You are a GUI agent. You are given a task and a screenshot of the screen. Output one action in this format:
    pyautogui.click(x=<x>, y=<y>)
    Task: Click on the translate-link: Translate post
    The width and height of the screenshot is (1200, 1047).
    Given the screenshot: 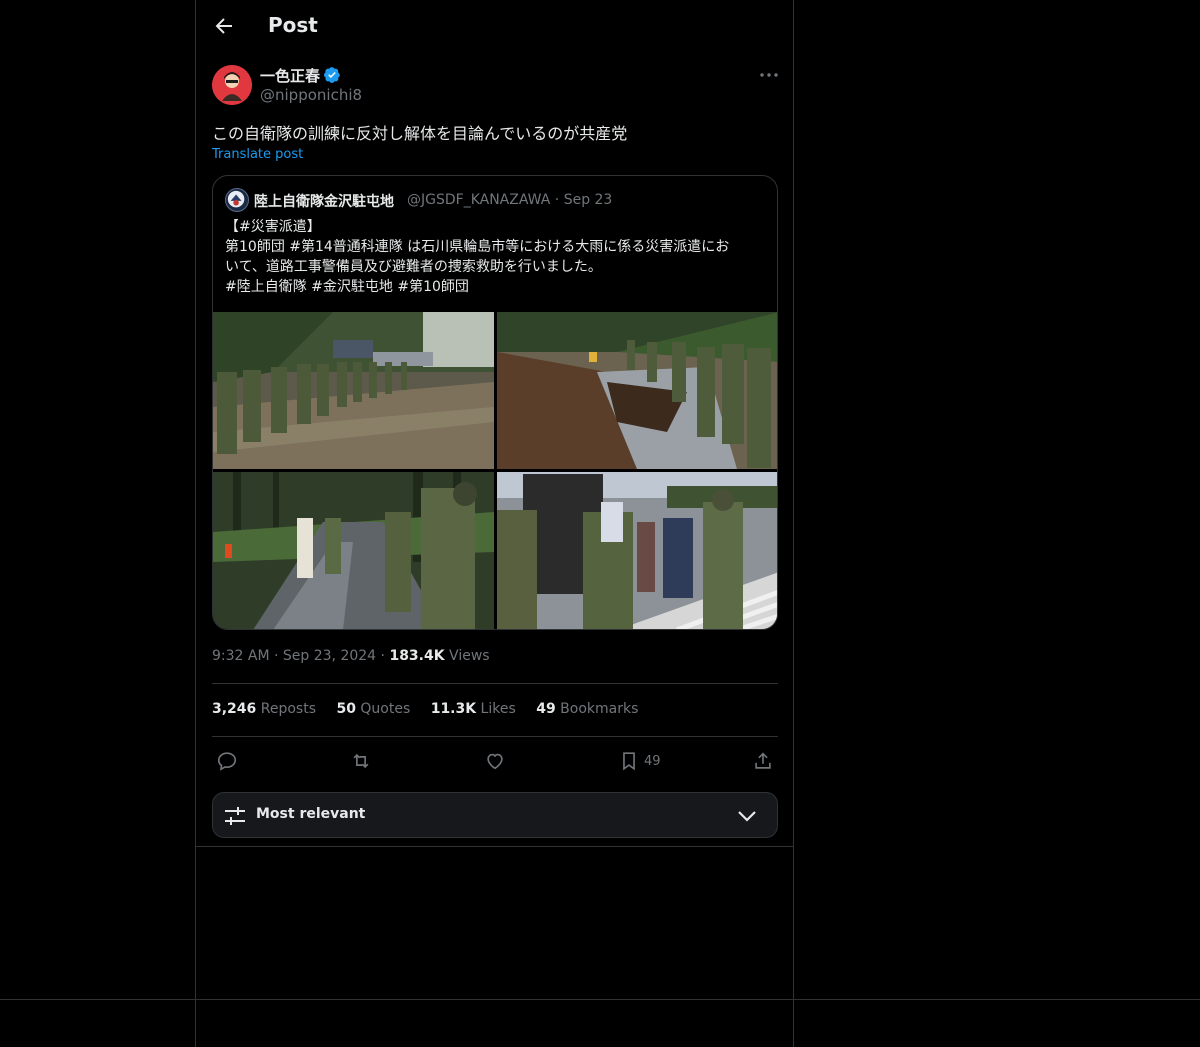 What is the action you would take?
    pyautogui.click(x=257, y=154)
    